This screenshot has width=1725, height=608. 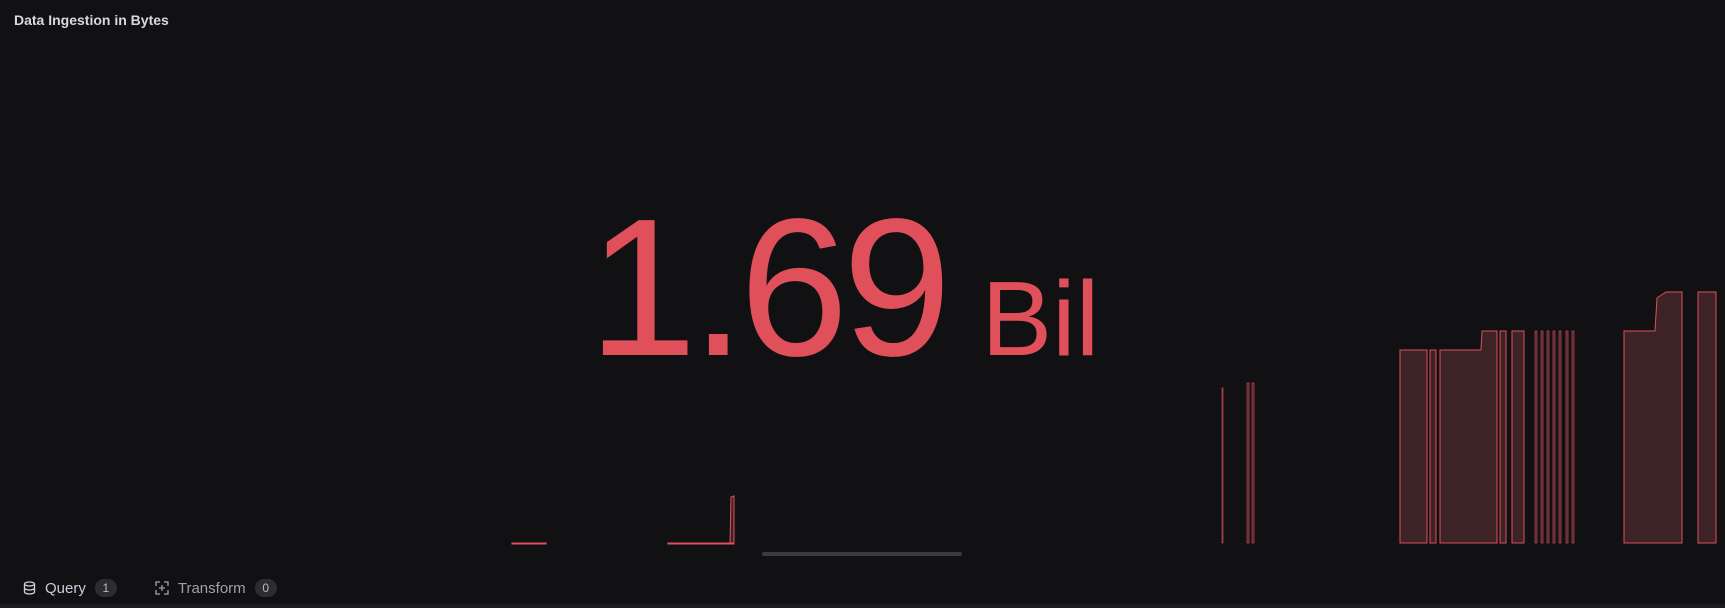 I want to click on tab-transform-label: Transform, so click(x=211, y=588).